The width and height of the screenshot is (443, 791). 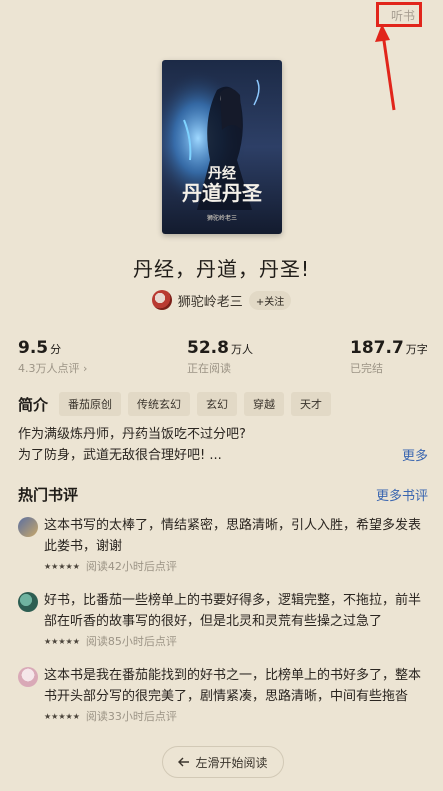 What do you see at coordinates (33, 348) in the screenshot?
I see `rating-value: 9.5` at bounding box center [33, 348].